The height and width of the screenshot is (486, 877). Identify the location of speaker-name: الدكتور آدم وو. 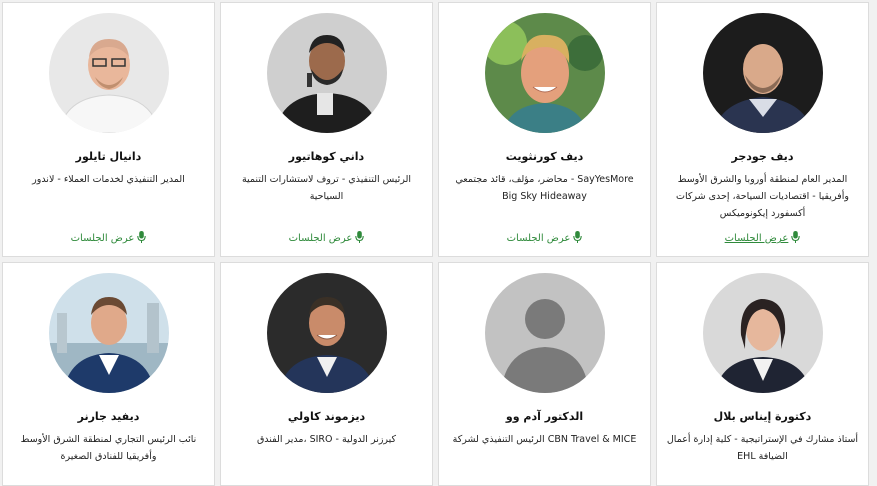
(544, 416).